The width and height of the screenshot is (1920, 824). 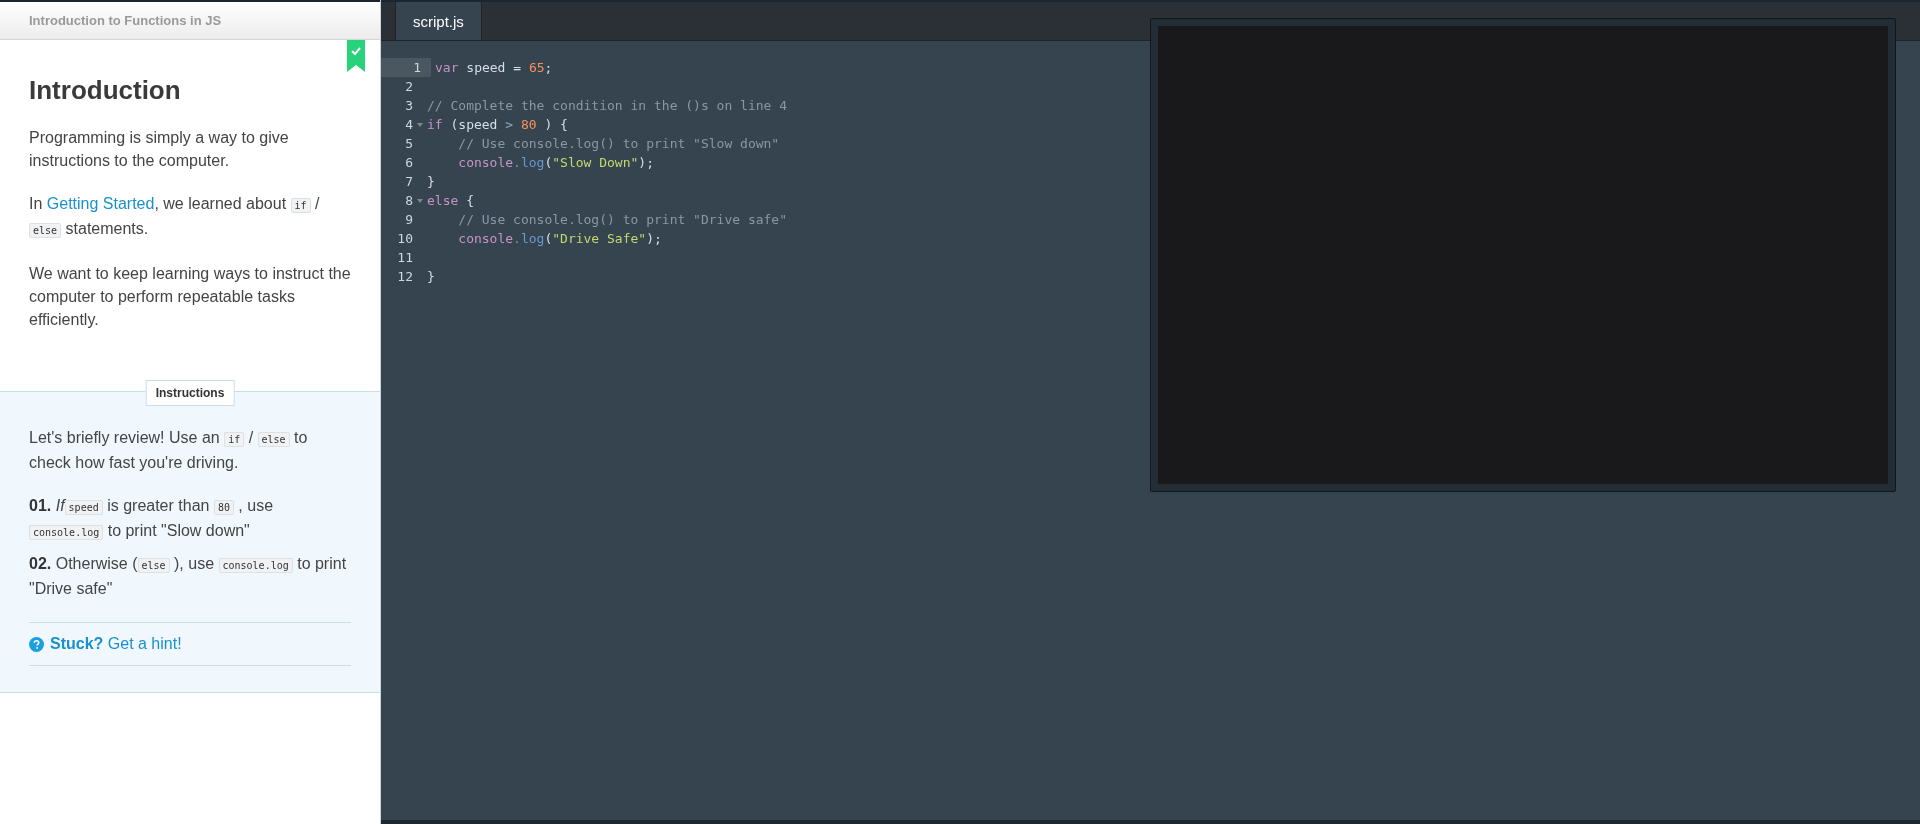 I want to click on code-line: // Use console.log() to print "Drive safe", so click(x=622, y=219).